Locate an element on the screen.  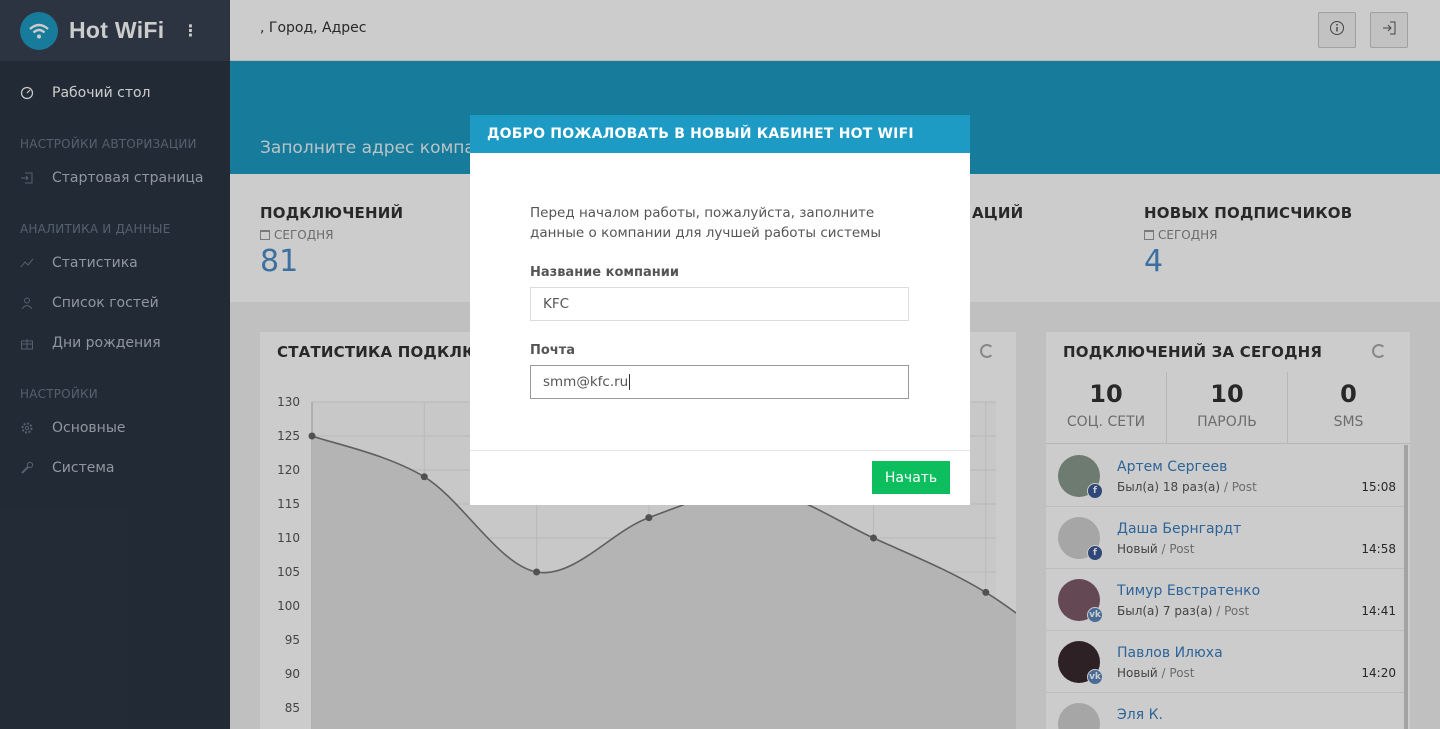
text-cursor is located at coordinates (630, 382).